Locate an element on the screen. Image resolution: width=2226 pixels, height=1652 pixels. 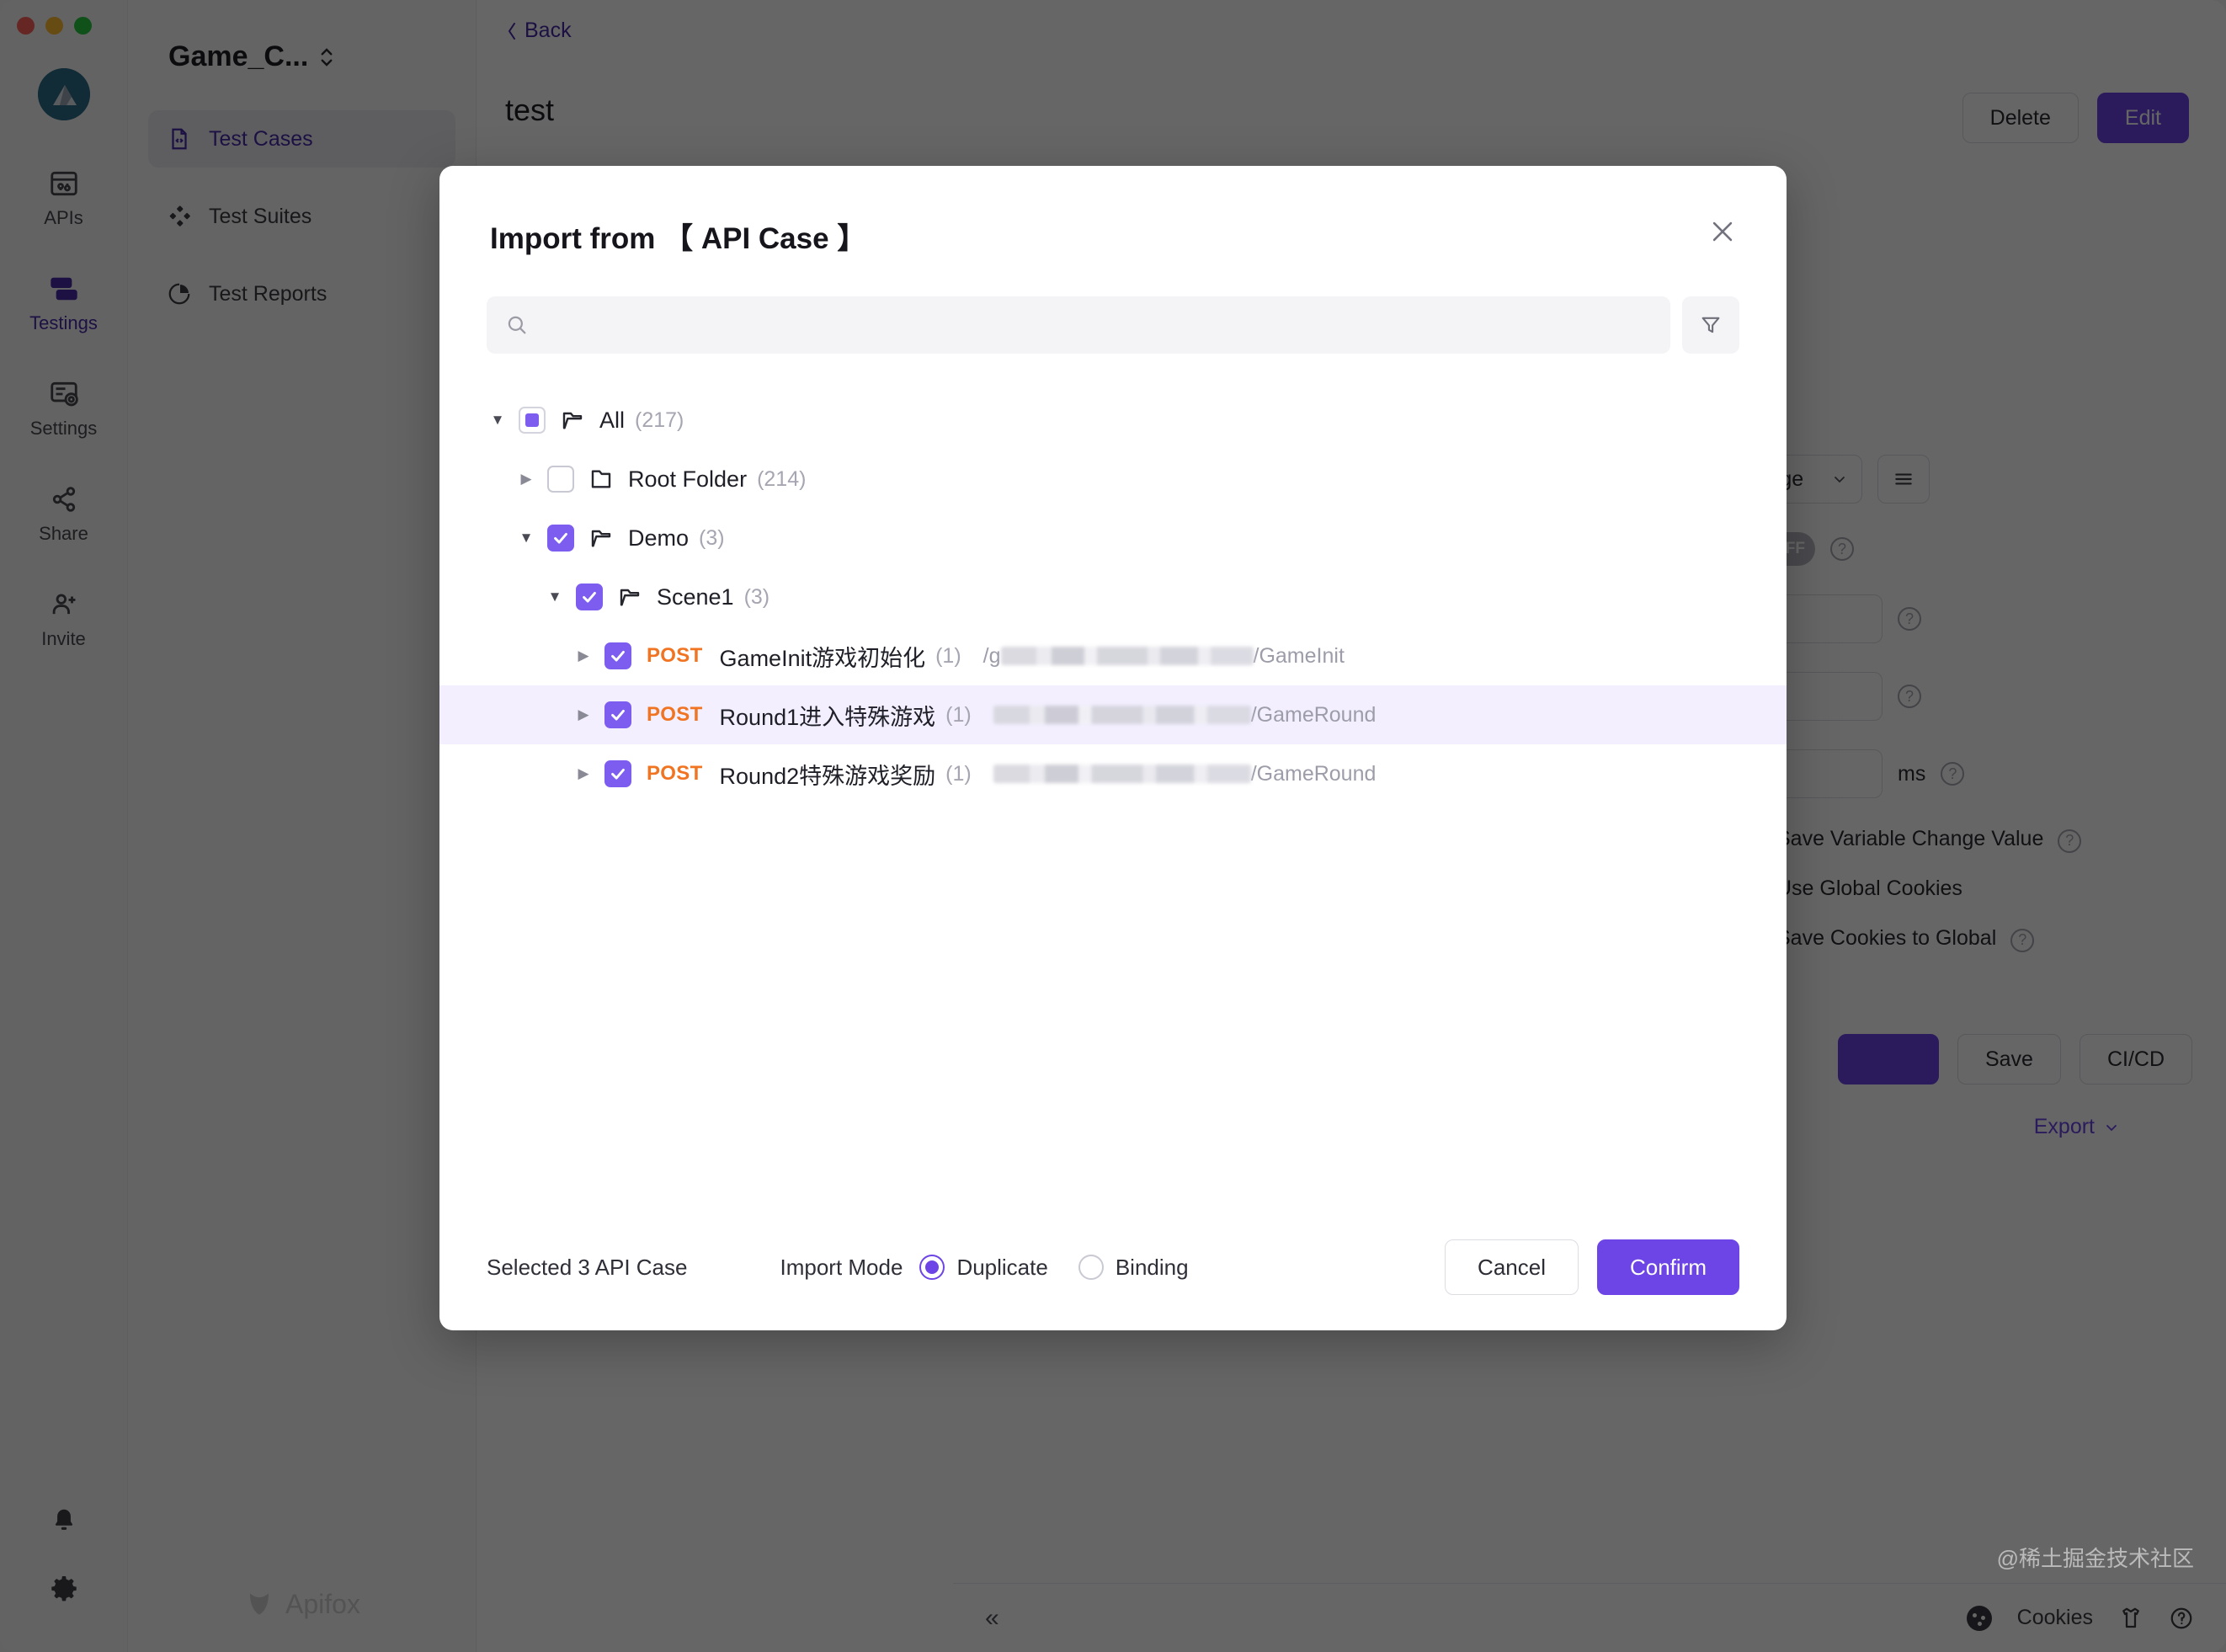
close-x-icon is located at coordinates (1722, 231).